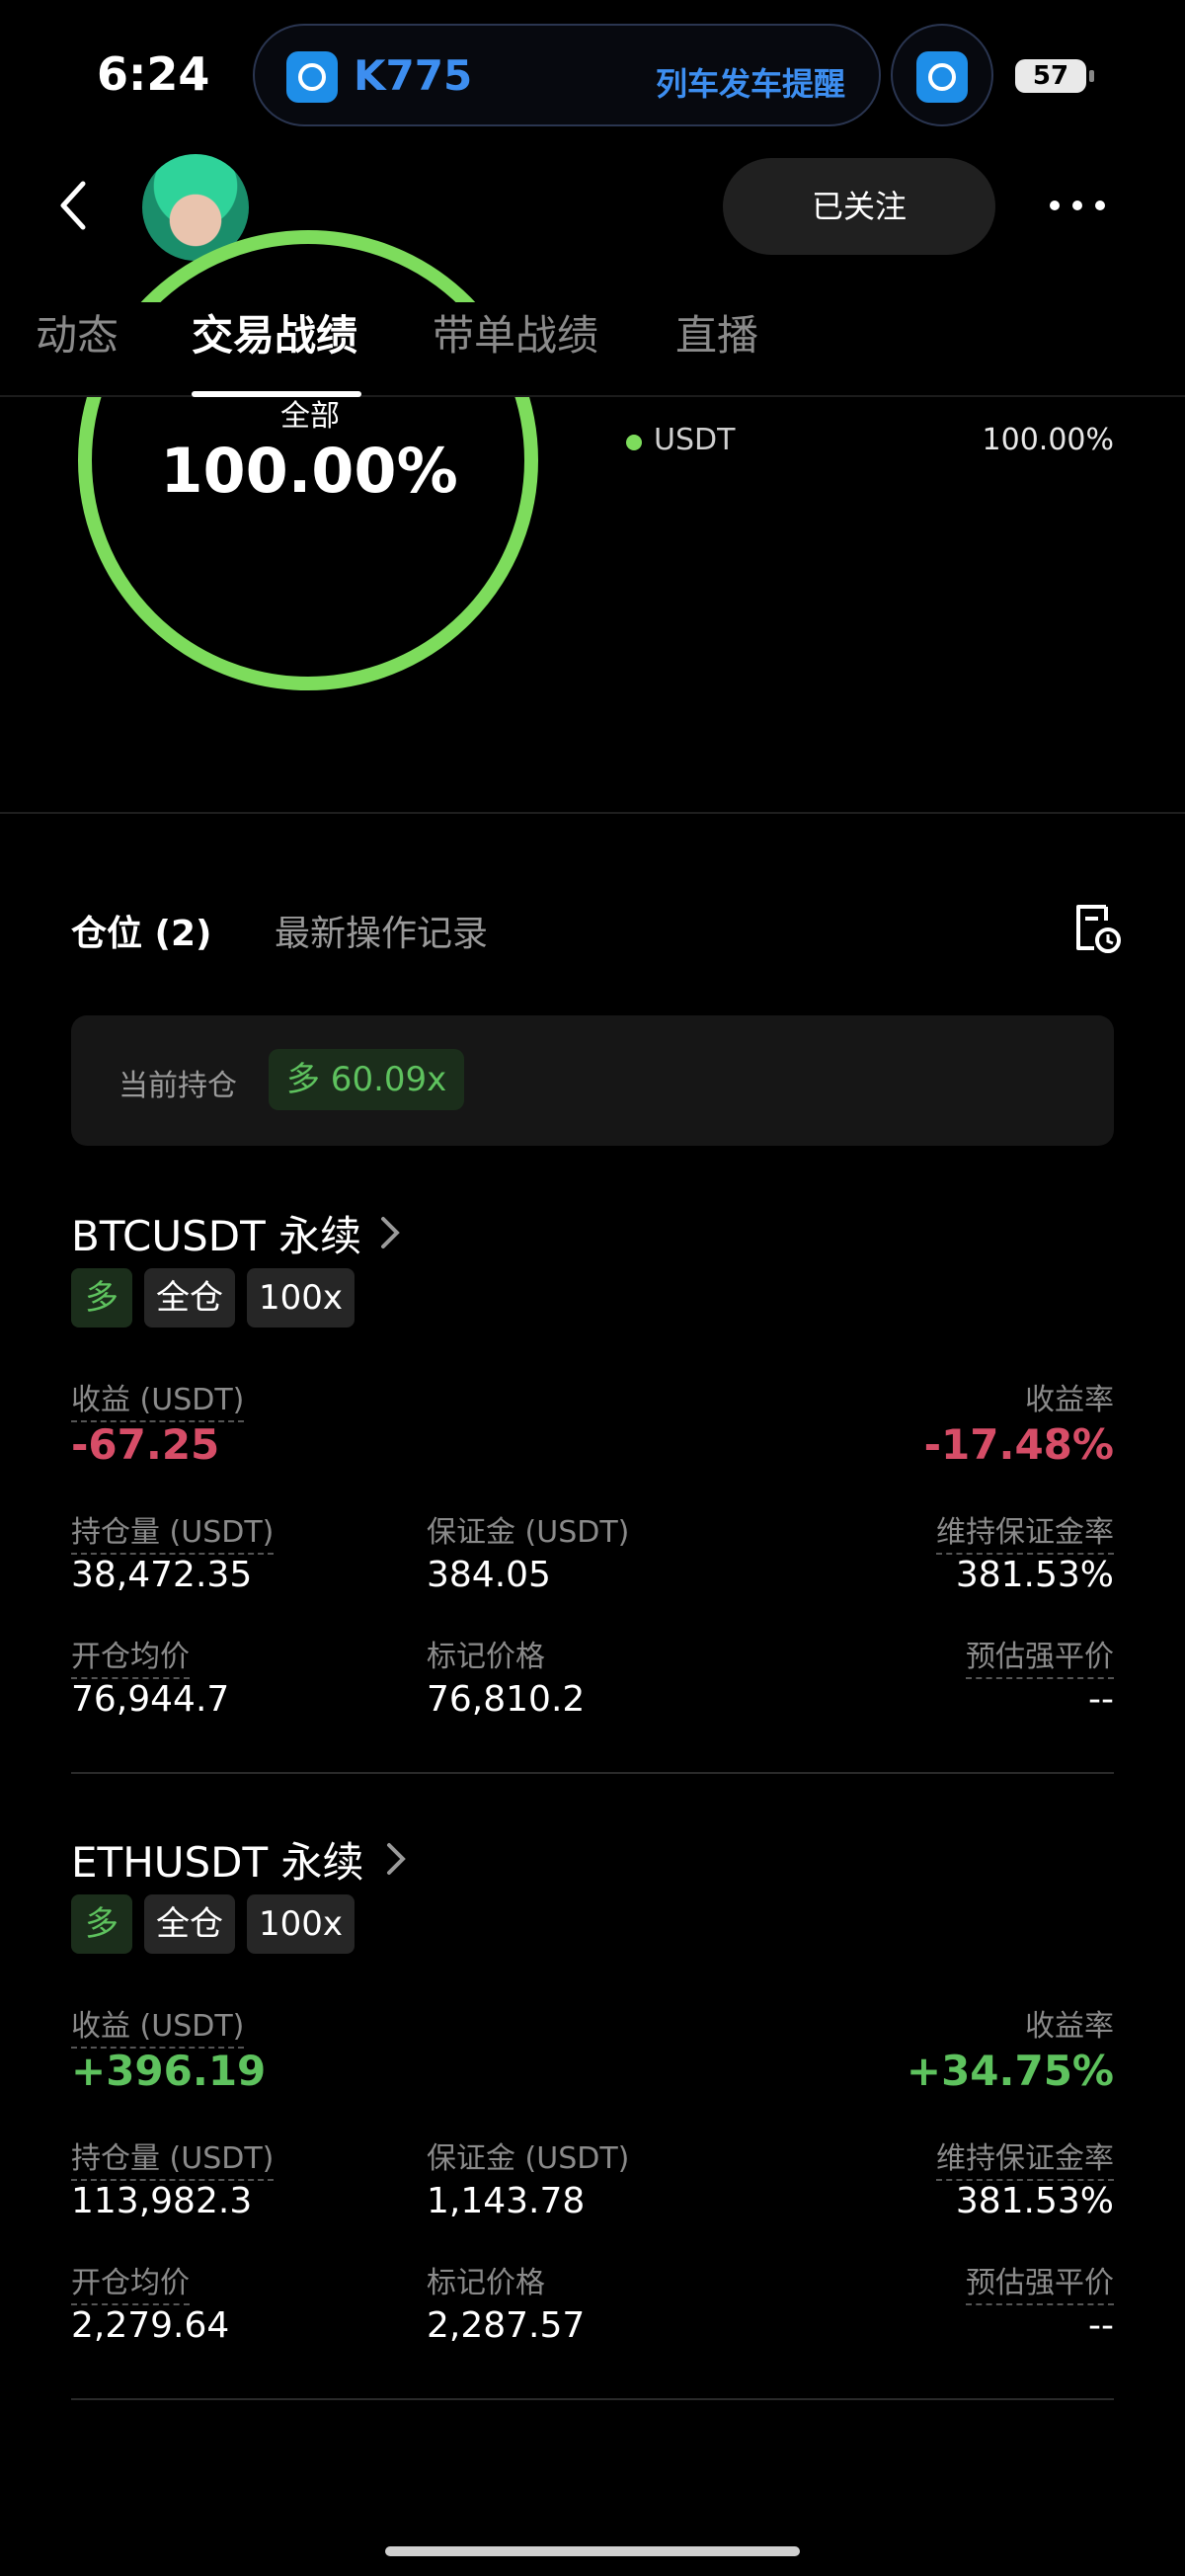 Image resolution: width=1185 pixels, height=2576 pixels. What do you see at coordinates (634, 442) in the screenshot?
I see `legend-dot-usdt` at bounding box center [634, 442].